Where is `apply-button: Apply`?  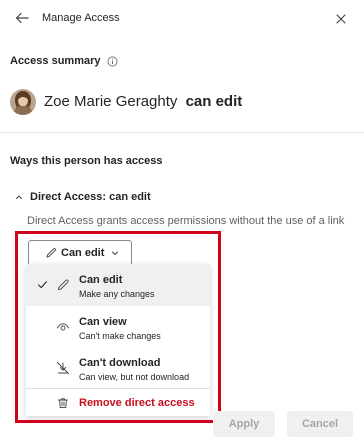
apply-button: Apply is located at coordinates (244, 424).